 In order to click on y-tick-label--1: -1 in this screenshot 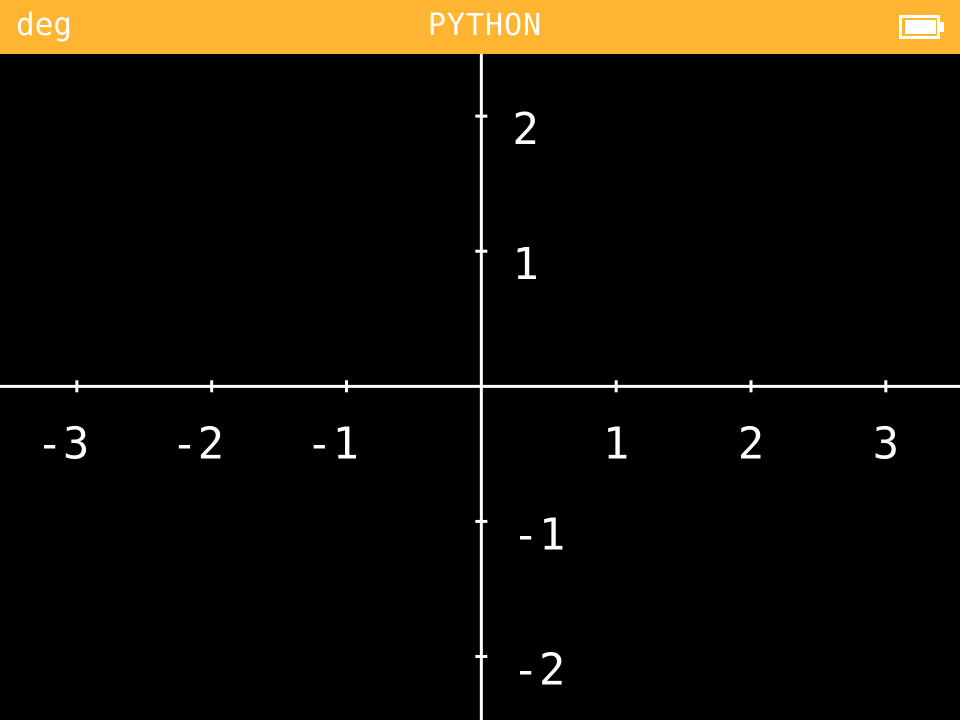, I will do `click(538, 534)`.